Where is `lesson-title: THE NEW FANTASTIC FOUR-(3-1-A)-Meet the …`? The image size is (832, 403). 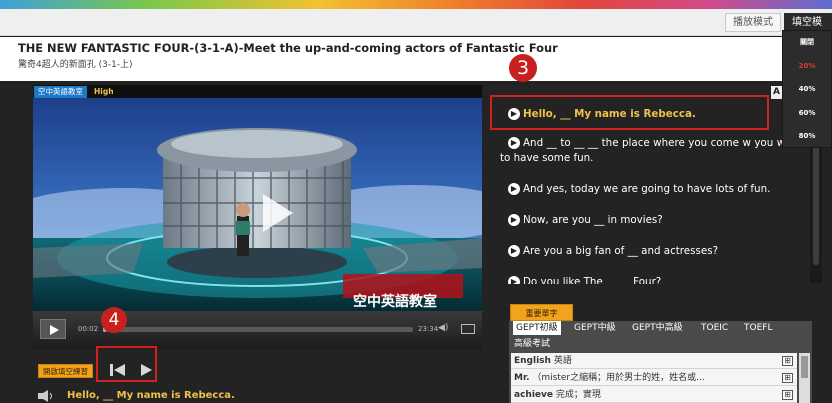 lesson-title: THE NEW FANTASTIC FOUR-(3-1-A)-Meet the … is located at coordinates (288, 48).